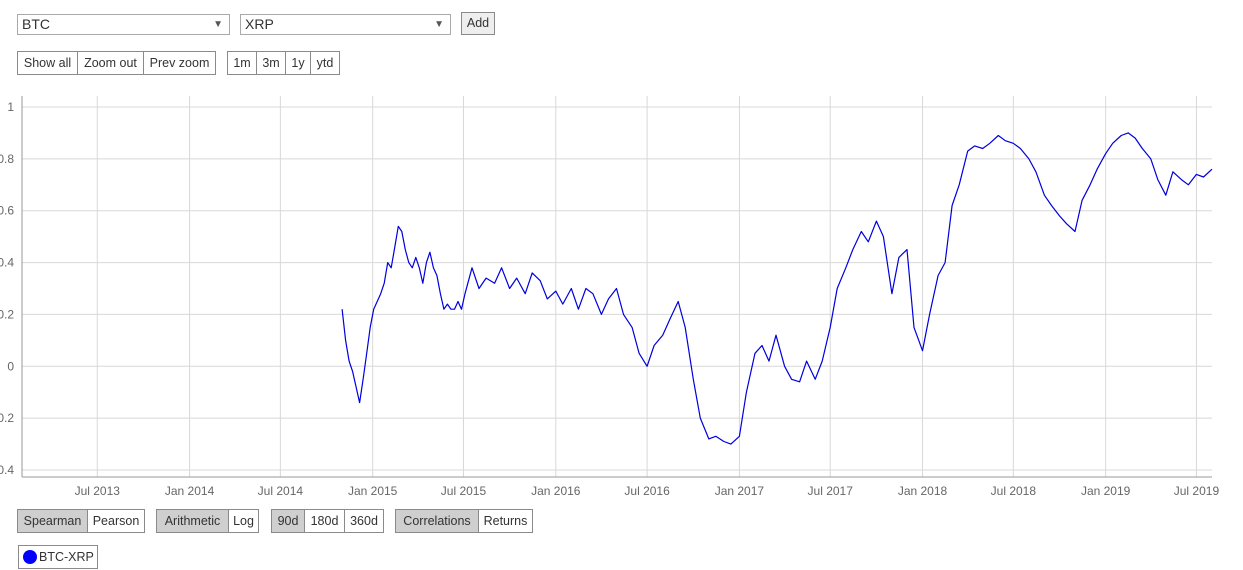 The height and width of the screenshot is (570, 1243). What do you see at coordinates (192, 521) in the screenshot?
I see `arithmetic-button: Arithmetic` at bounding box center [192, 521].